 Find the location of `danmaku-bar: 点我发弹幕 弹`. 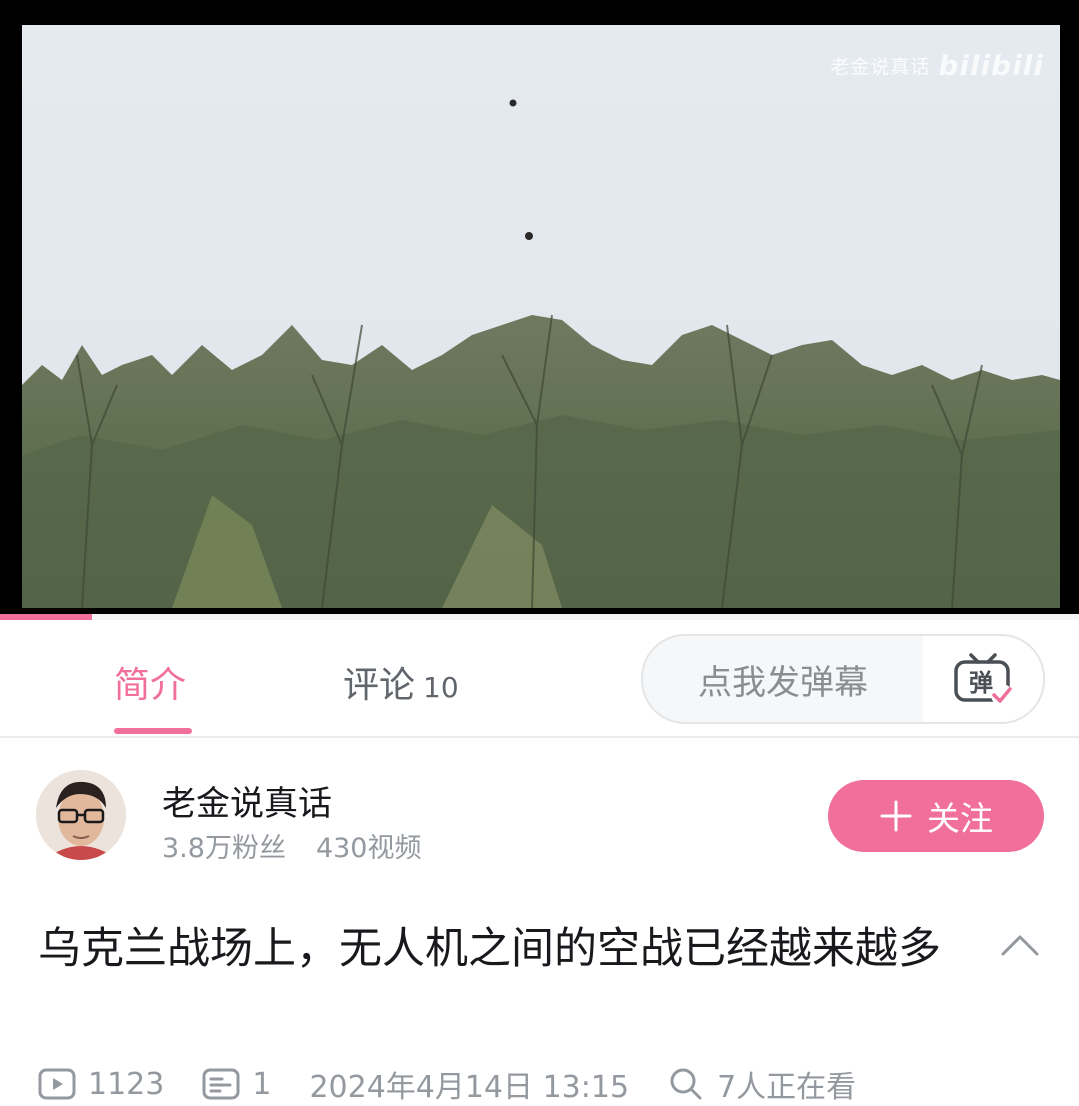

danmaku-bar: 点我发弹幕 弹 is located at coordinates (843, 679).